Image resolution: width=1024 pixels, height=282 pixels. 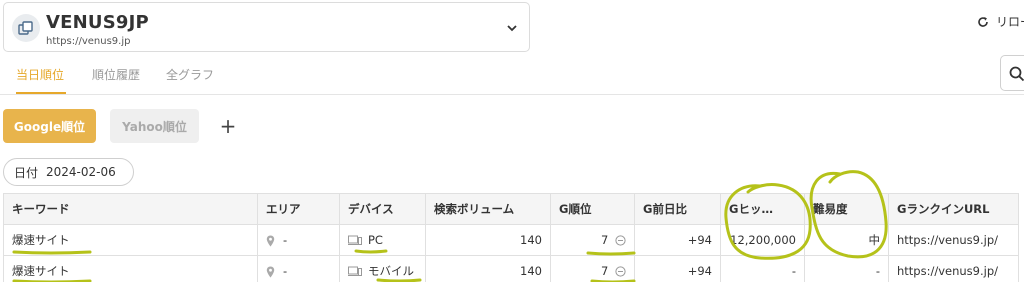 I want to click on tab-all-graphs: 全グラフ, so click(x=190, y=76).